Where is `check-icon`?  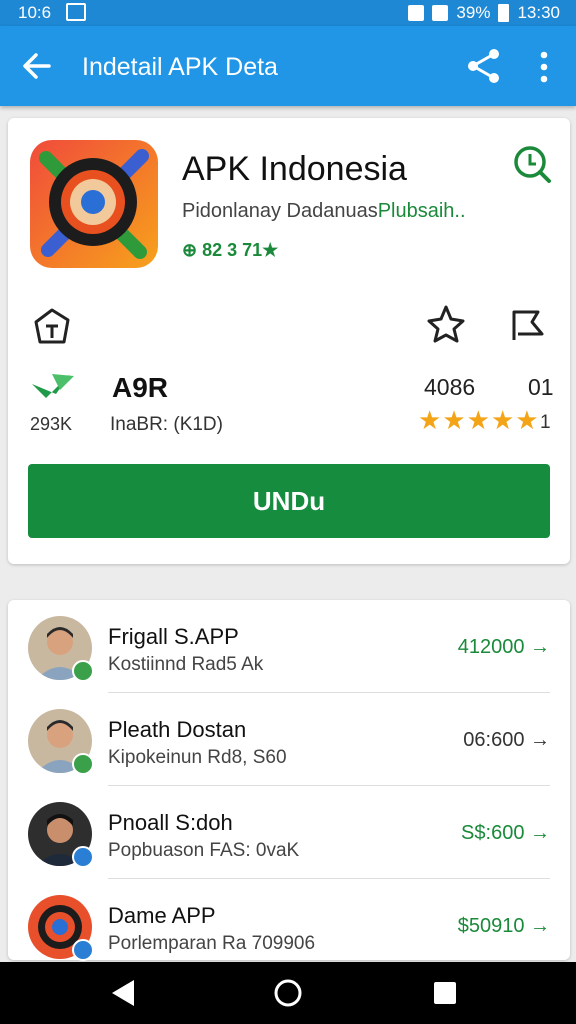 check-icon is located at coordinates (53, 386).